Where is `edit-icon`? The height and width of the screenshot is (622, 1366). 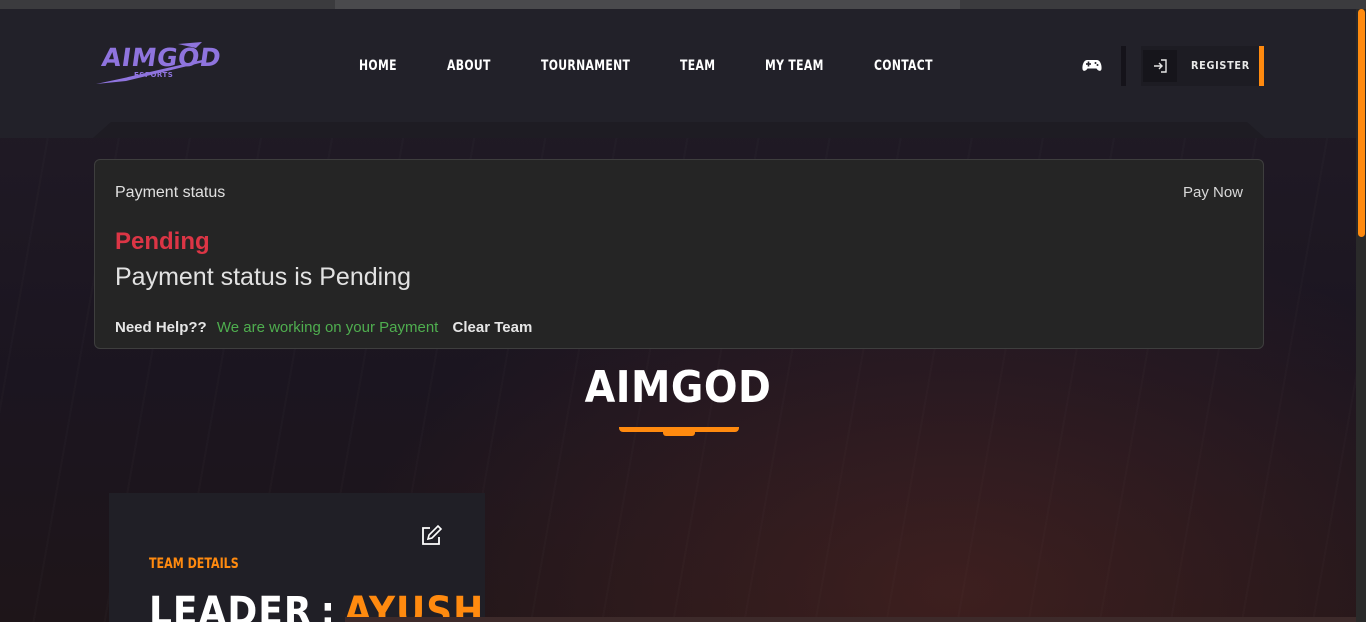 edit-icon is located at coordinates (431, 536).